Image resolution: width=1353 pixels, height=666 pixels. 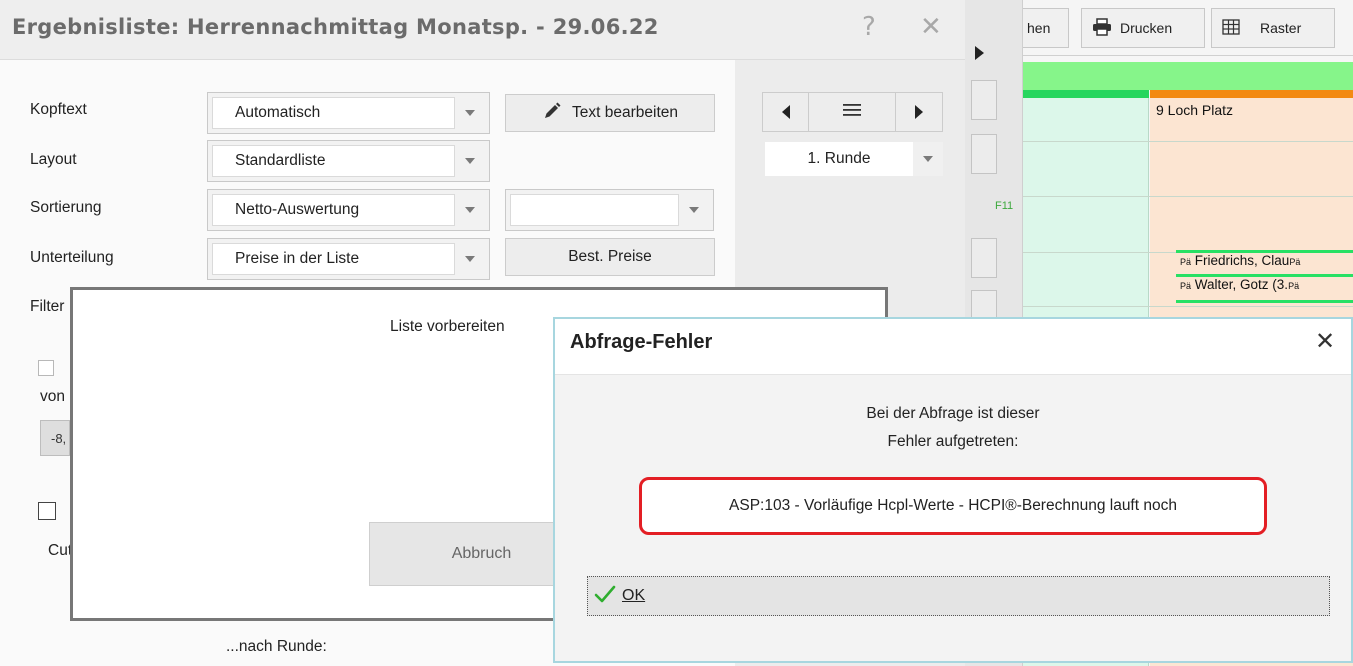 What do you see at coordinates (1102, 28) in the screenshot?
I see `printer-icon` at bounding box center [1102, 28].